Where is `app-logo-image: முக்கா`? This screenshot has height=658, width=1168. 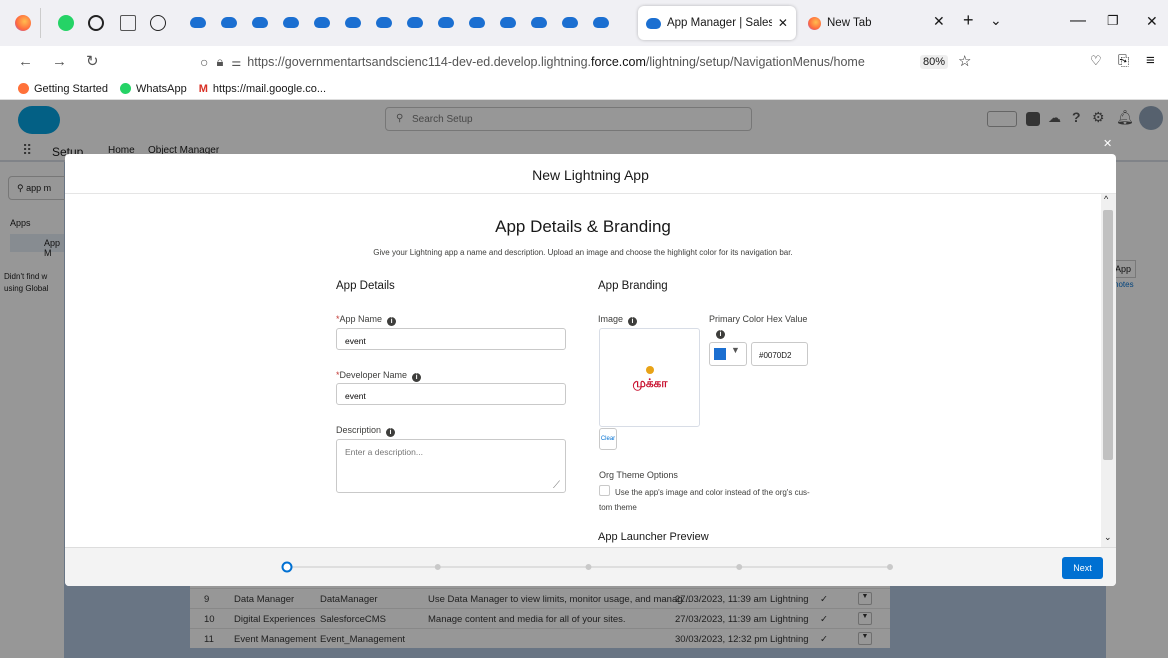 app-logo-image: முக்கா is located at coordinates (650, 378).